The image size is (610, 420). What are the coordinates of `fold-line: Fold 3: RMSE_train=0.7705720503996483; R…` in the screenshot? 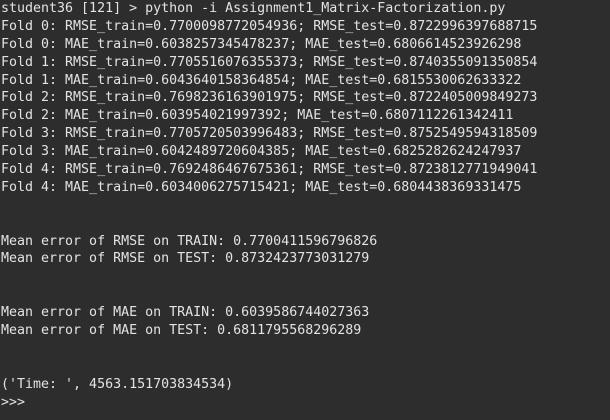 It's located at (269, 134).